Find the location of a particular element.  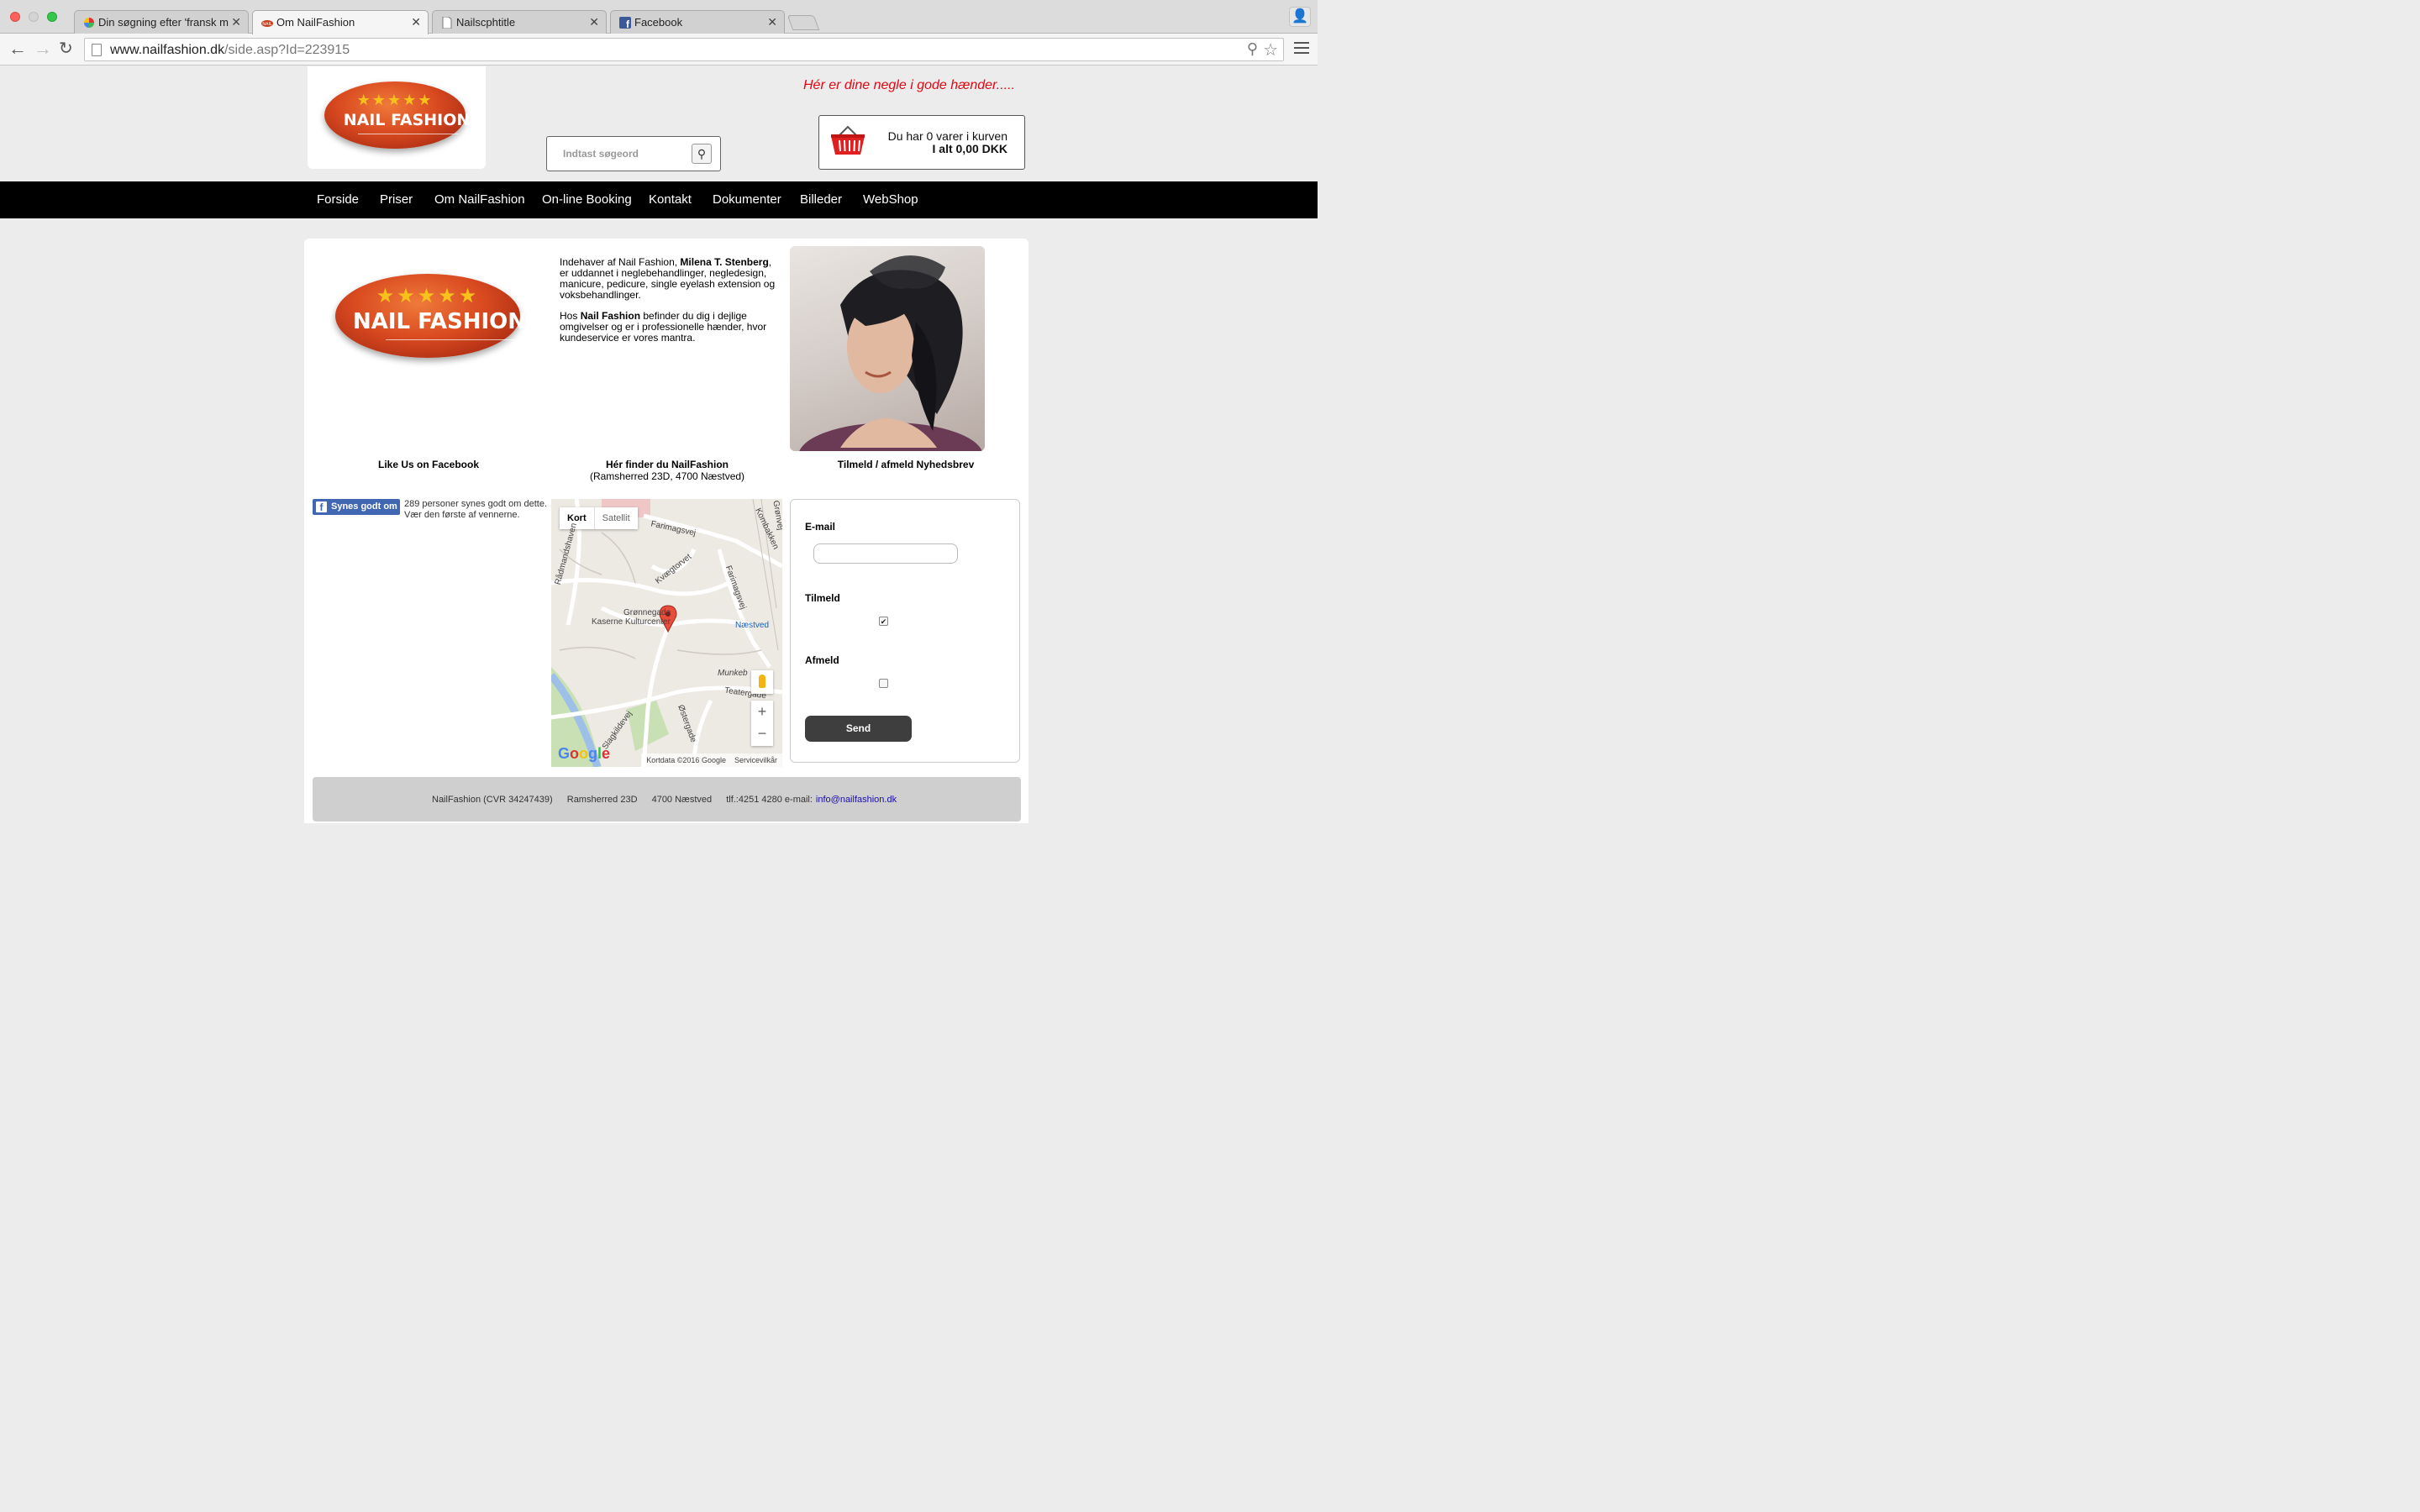

map-label: Næstved is located at coordinates (752, 625).